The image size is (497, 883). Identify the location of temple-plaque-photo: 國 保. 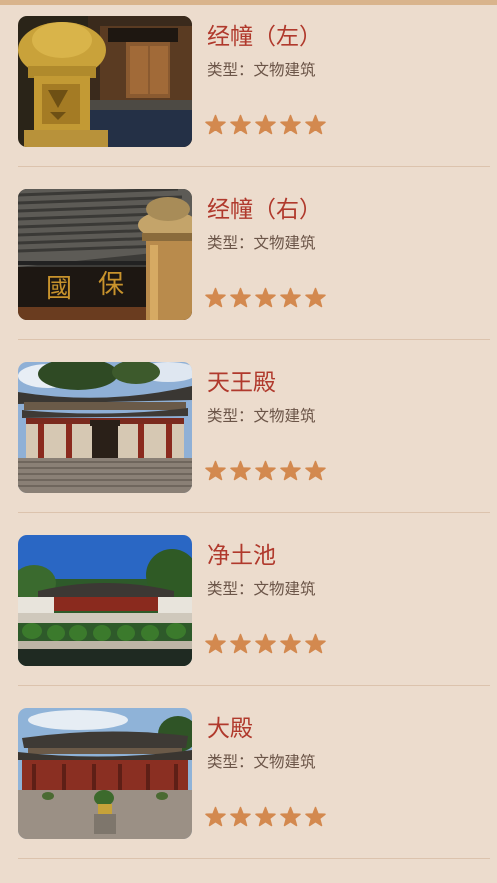
(105, 254).